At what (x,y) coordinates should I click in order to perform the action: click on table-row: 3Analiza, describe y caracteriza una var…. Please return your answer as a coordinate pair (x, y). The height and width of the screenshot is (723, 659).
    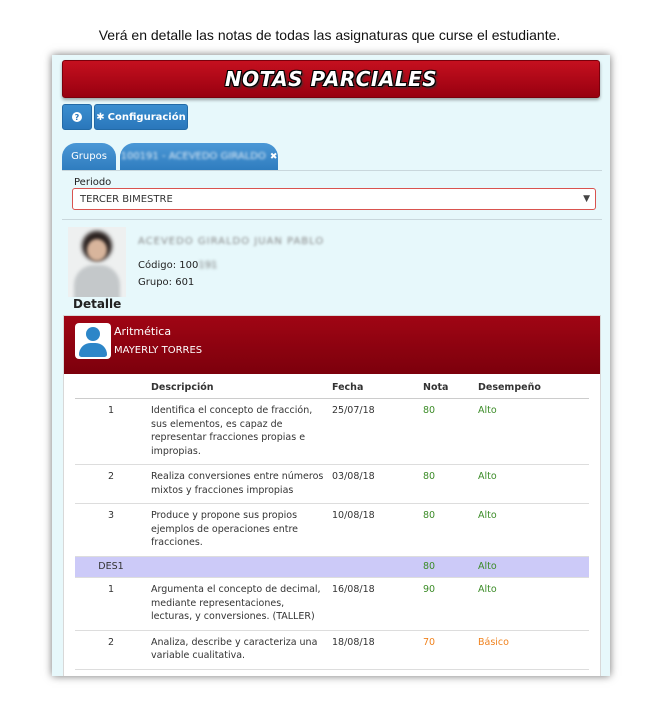
    Looking at the image, I should click on (332, 672).